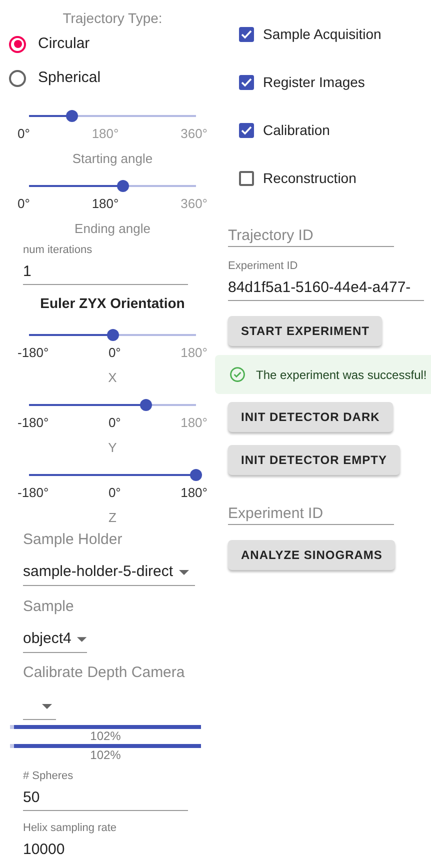  Describe the element at coordinates (310, 417) in the screenshot. I see `init-detector-button: INIT DETECTOR DARK` at that location.